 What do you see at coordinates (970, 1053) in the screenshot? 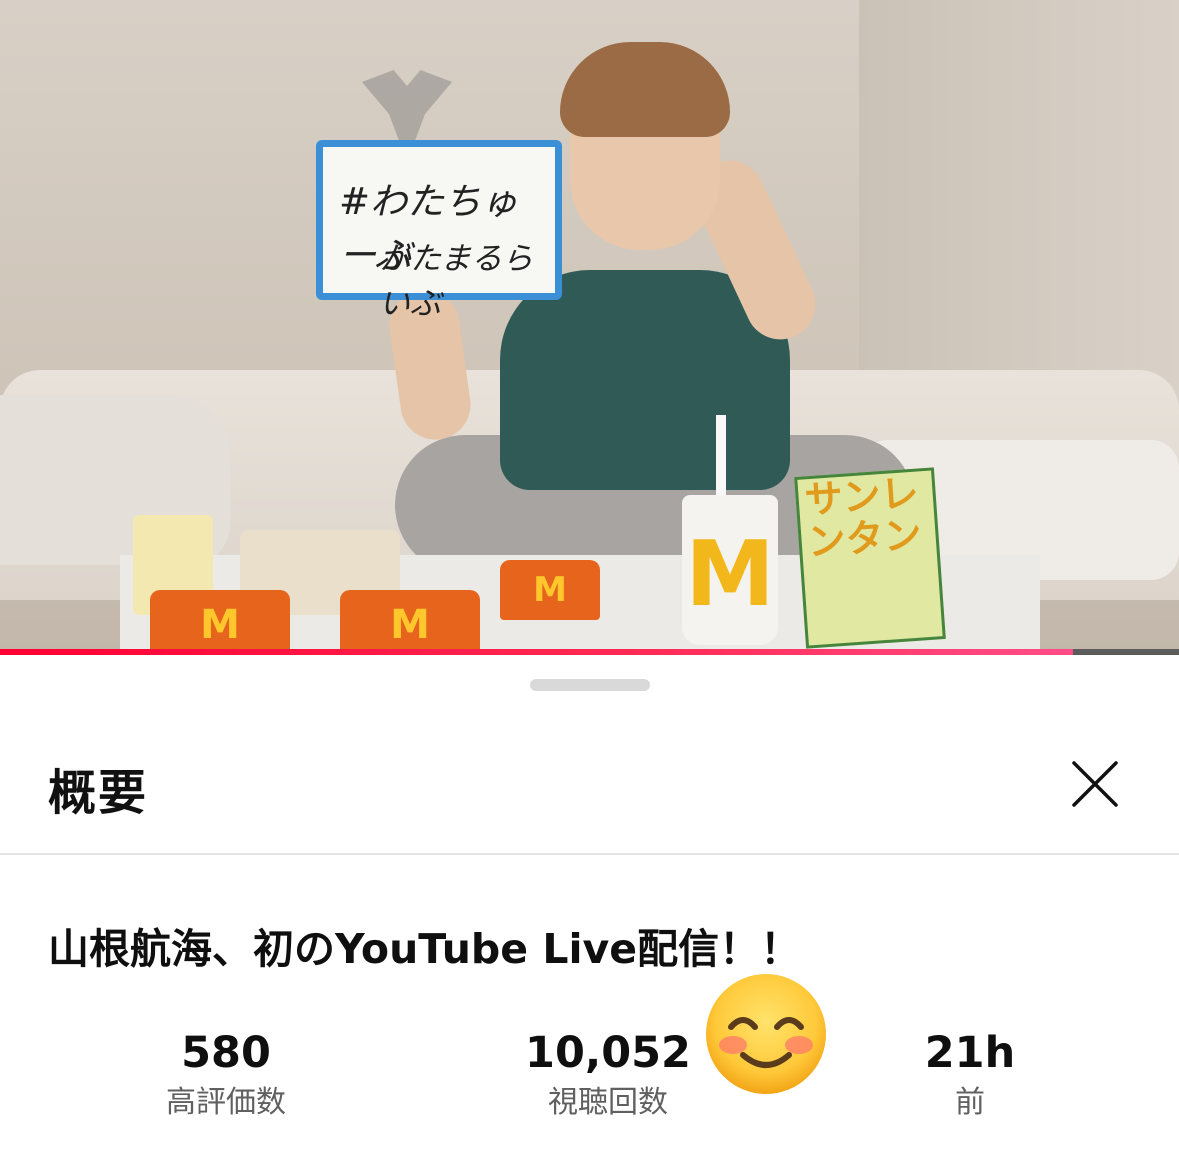
I see `upload-age-value: 21h` at bounding box center [970, 1053].